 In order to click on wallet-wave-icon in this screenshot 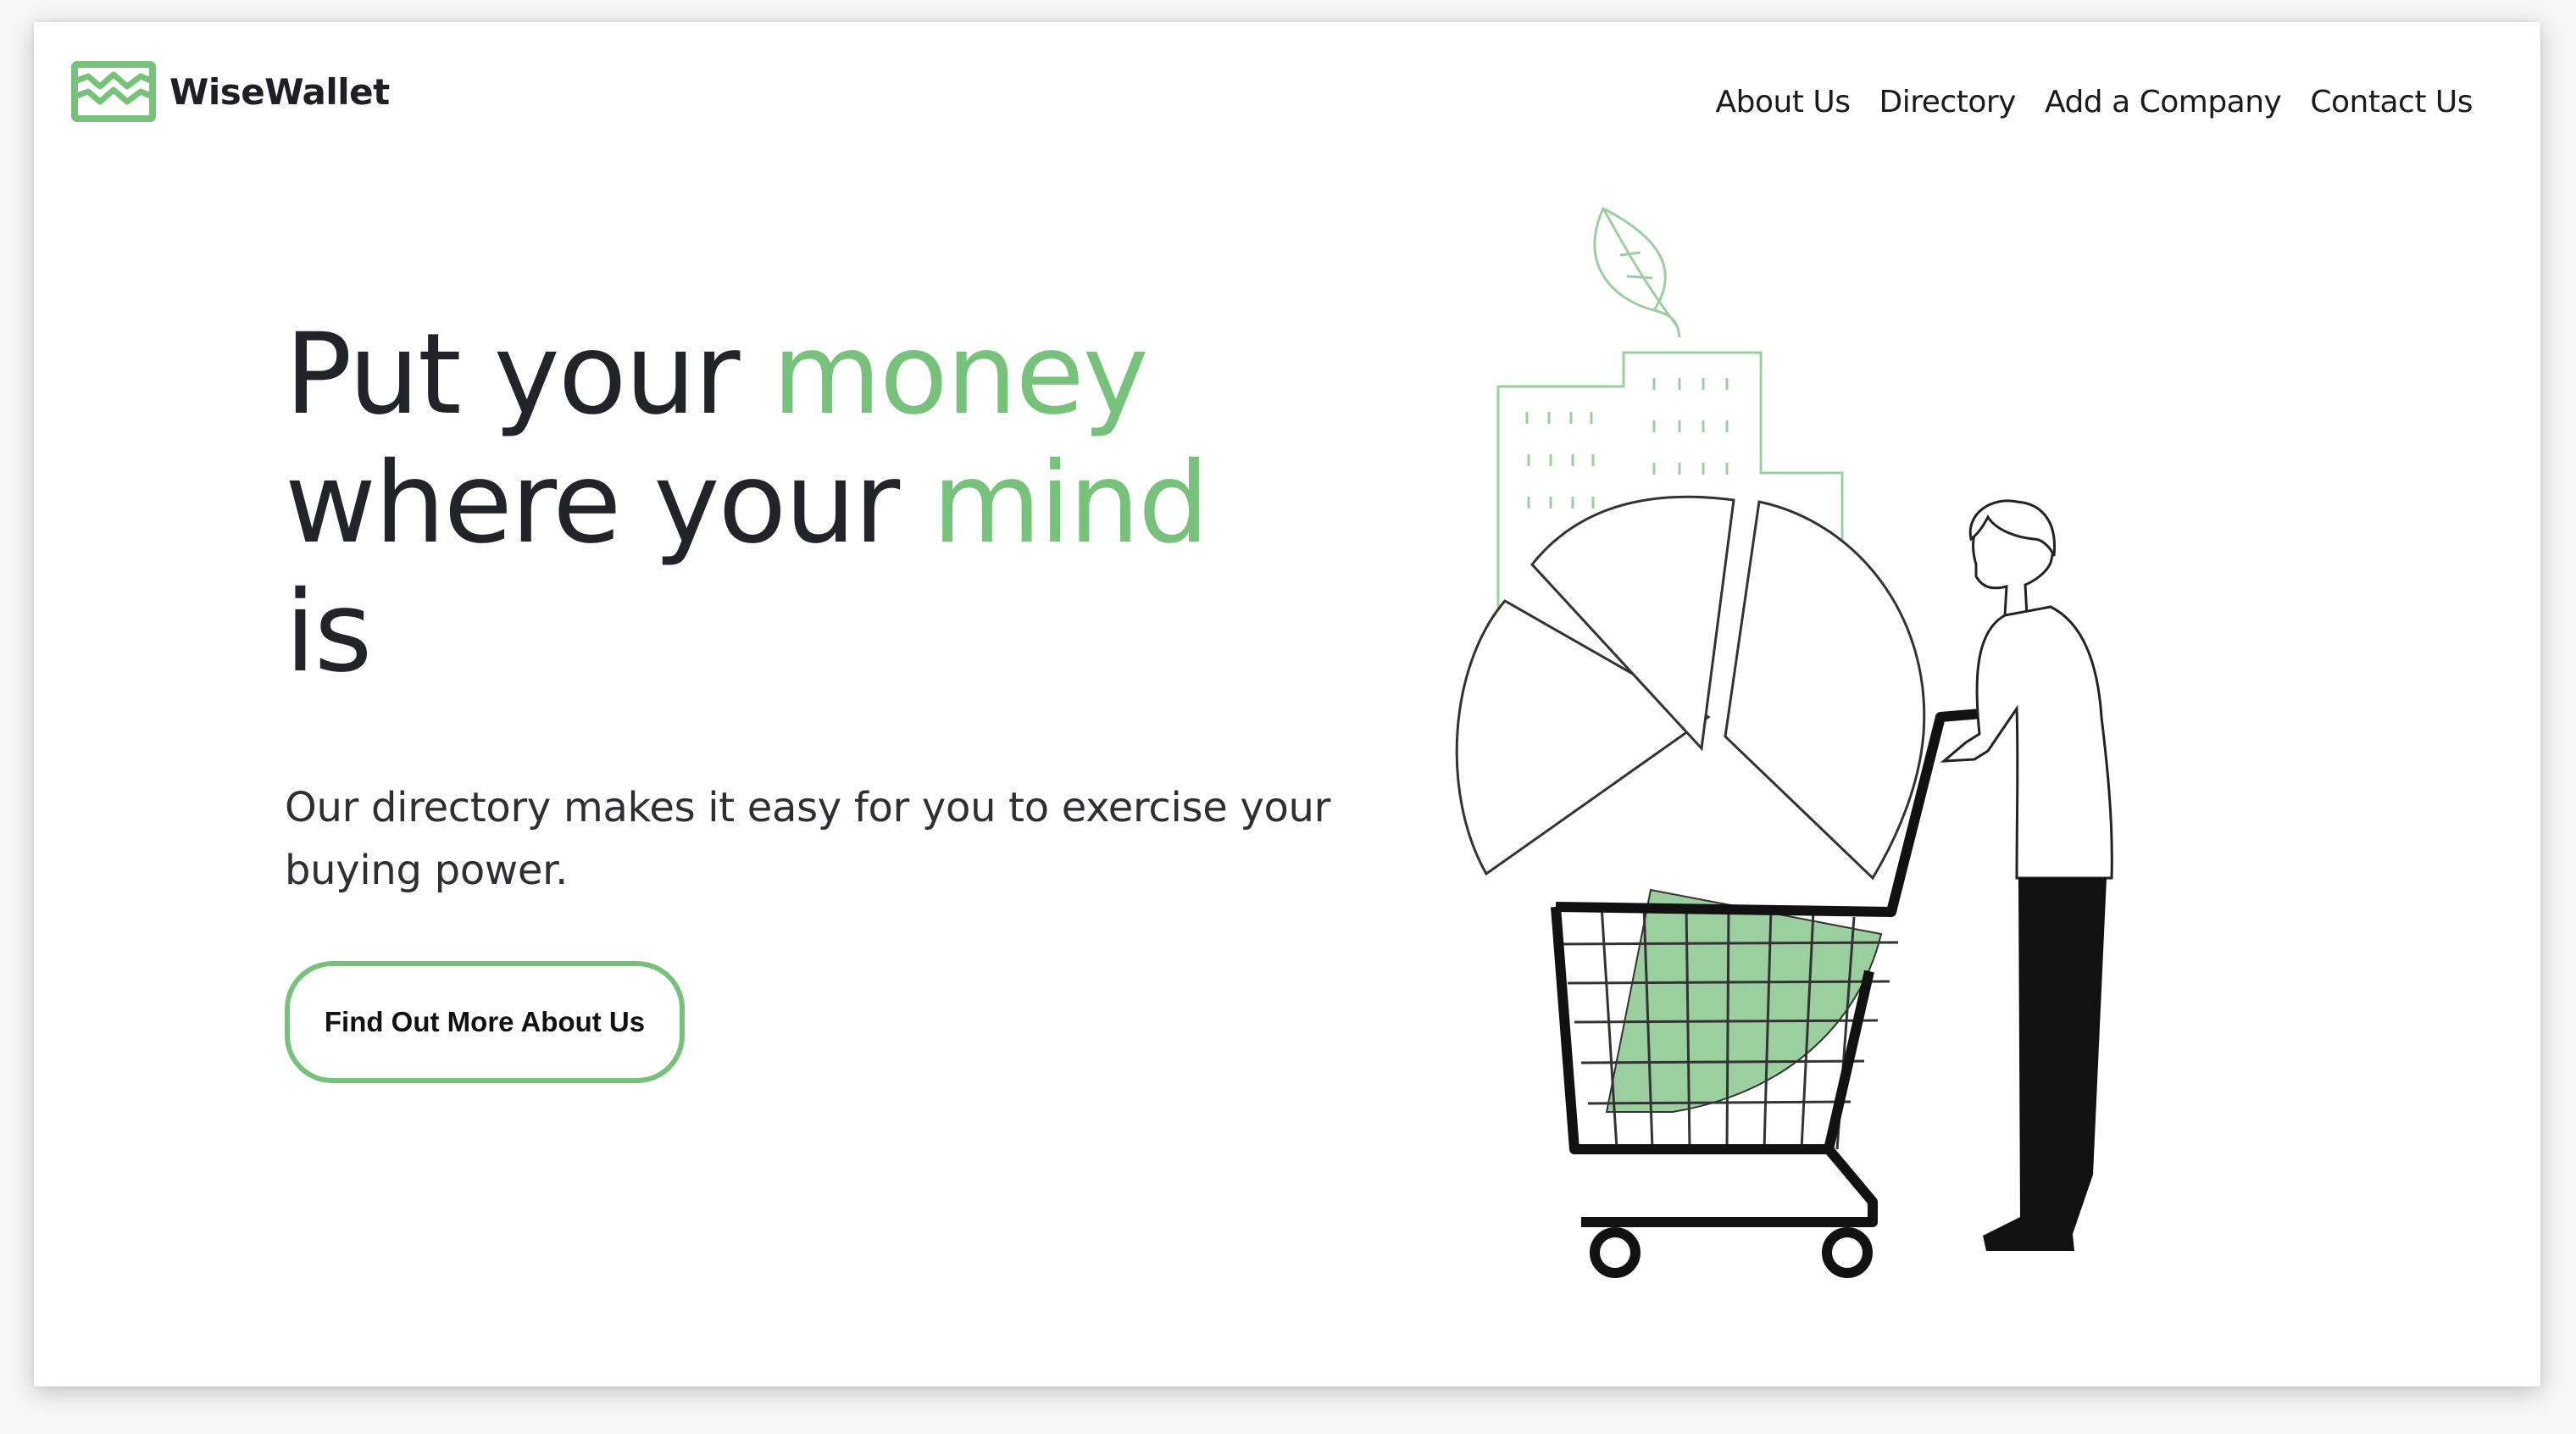, I will do `click(113, 91)`.